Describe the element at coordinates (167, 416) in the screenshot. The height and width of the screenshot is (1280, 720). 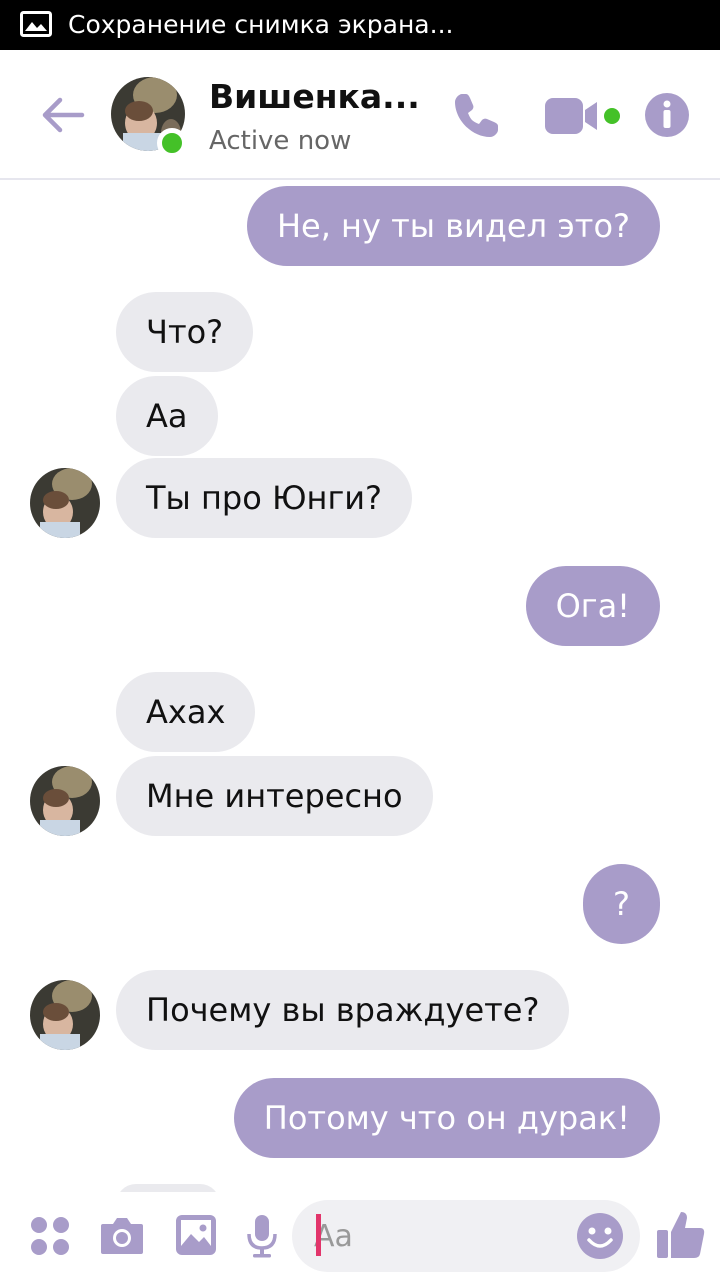
I see `message-bubble-incoming: Аа` at that location.